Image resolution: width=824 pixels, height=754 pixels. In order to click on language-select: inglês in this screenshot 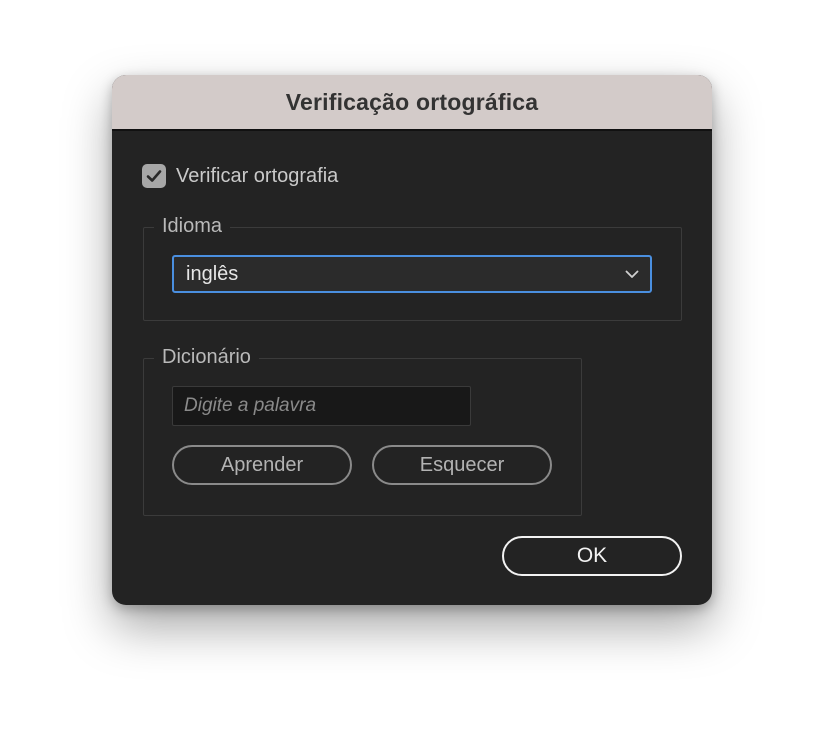, I will do `click(412, 274)`.